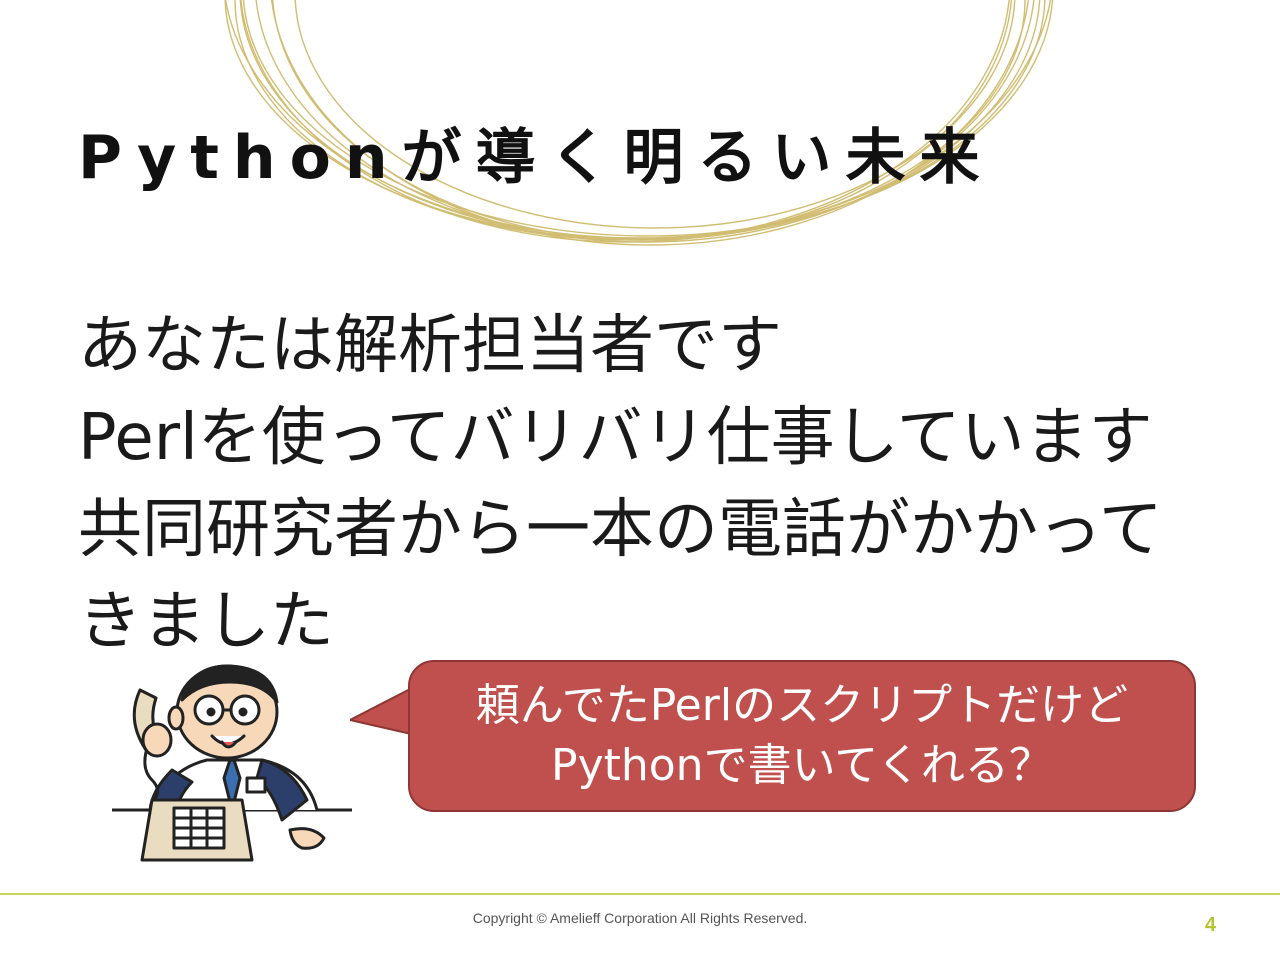  What do you see at coordinates (536, 158) in the screenshot?
I see `slide-title: Pythonが導く明るい未来` at bounding box center [536, 158].